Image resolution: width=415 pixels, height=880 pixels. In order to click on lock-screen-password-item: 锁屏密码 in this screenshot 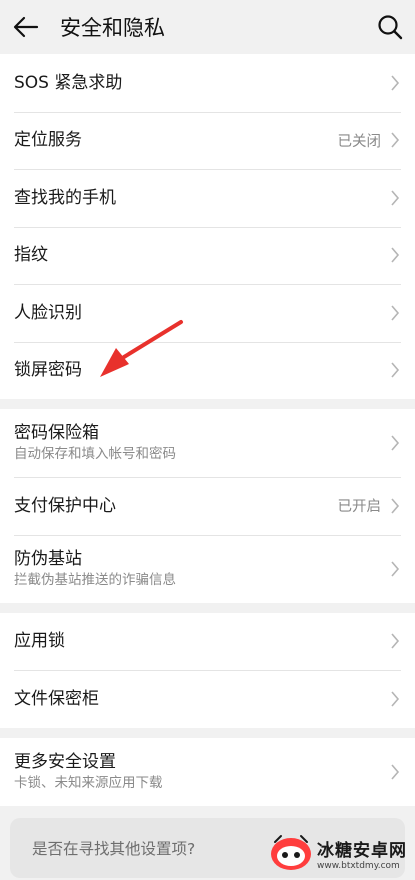, I will do `click(207, 370)`.